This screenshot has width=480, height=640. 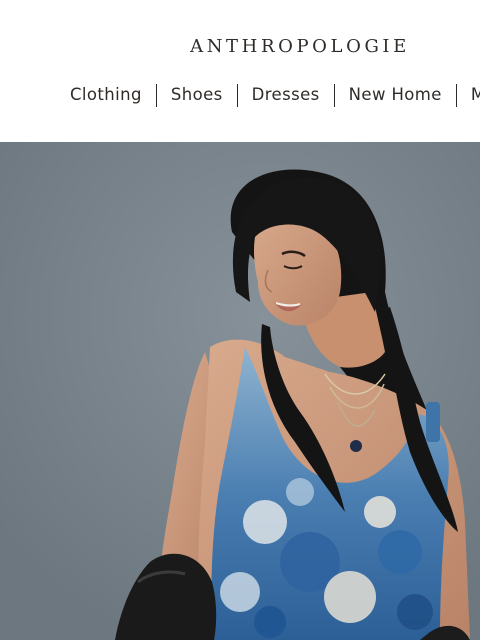 I want to click on nav-item-new-home: New Home, so click(x=395, y=95).